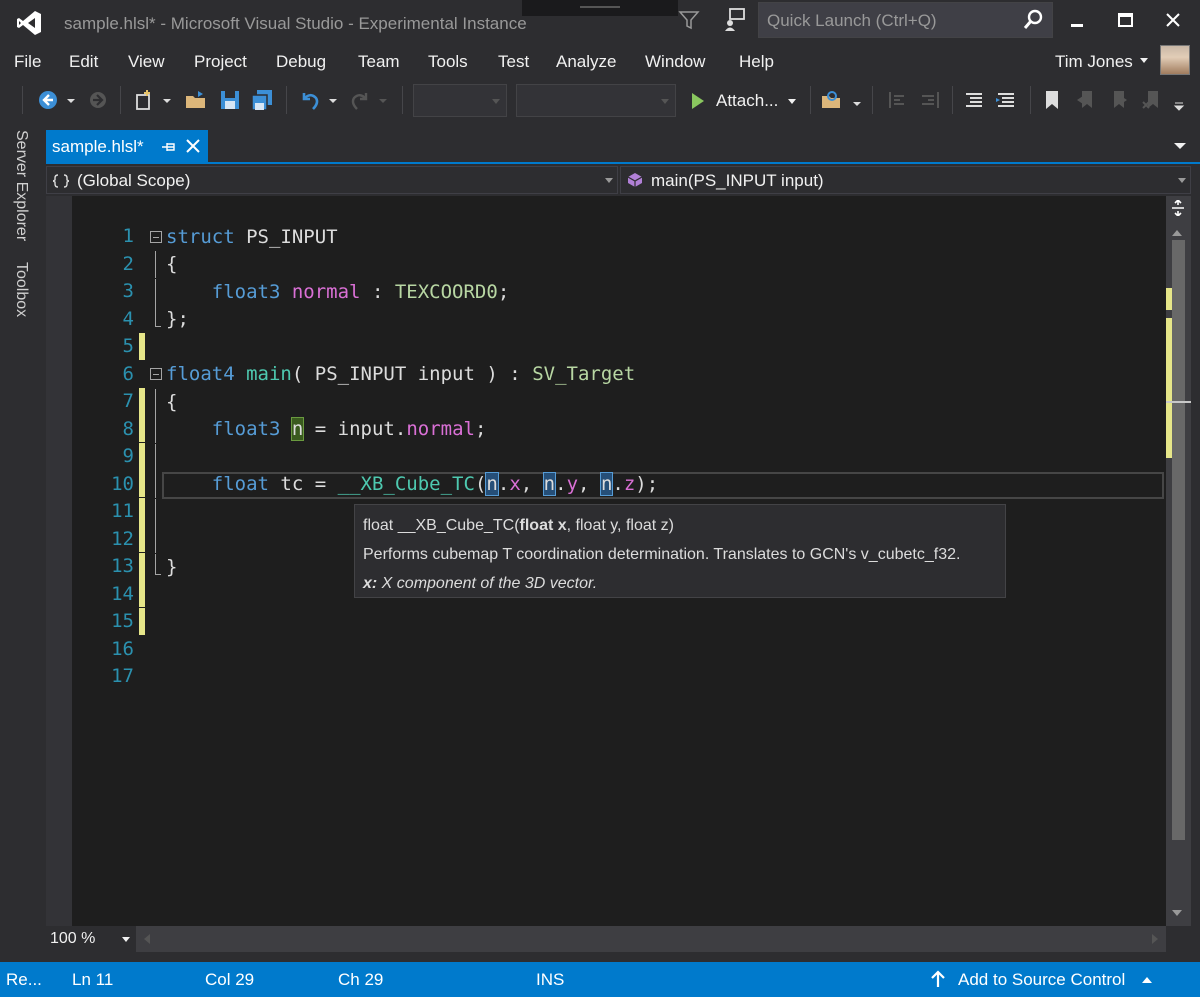 The image size is (1200, 997). What do you see at coordinates (172, 264) in the screenshot?
I see `code-text: {` at bounding box center [172, 264].